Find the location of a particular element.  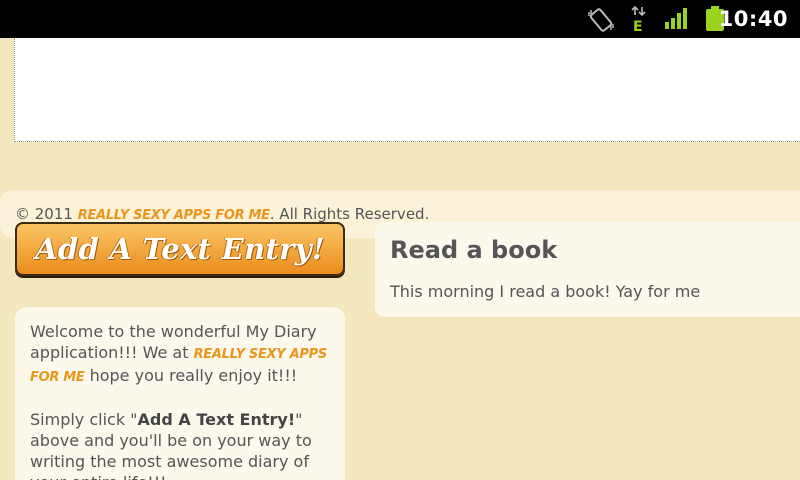

instruction-bold: Add A Text Entry! is located at coordinates (216, 419).